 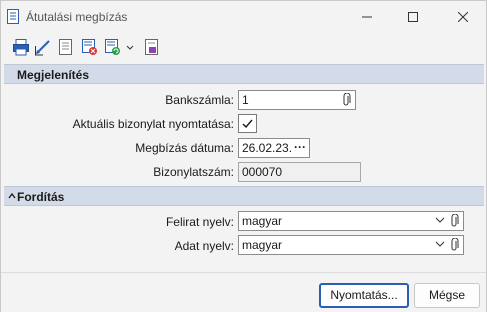 I want to click on window-title: Átutalási megbízás, so click(x=77, y=17).